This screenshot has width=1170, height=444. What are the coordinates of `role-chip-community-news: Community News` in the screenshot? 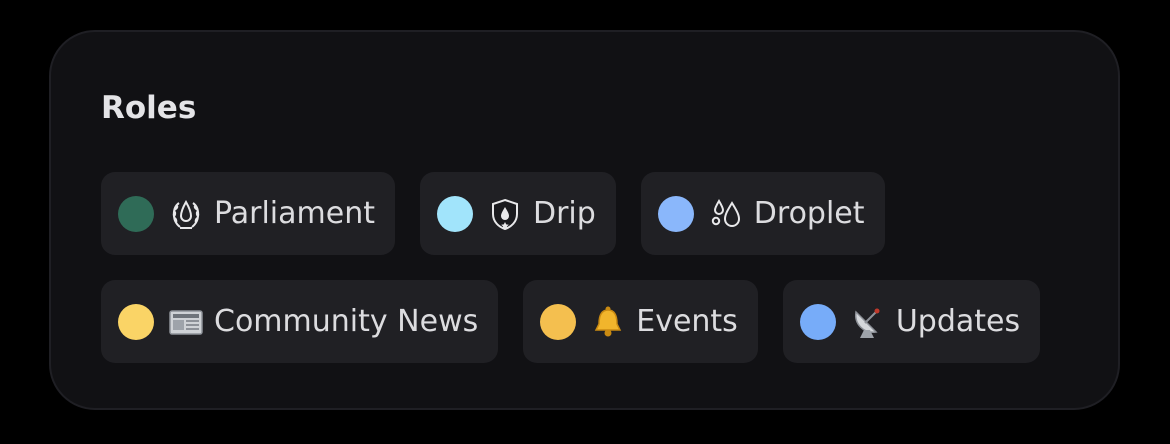 It's located at (300, 321).